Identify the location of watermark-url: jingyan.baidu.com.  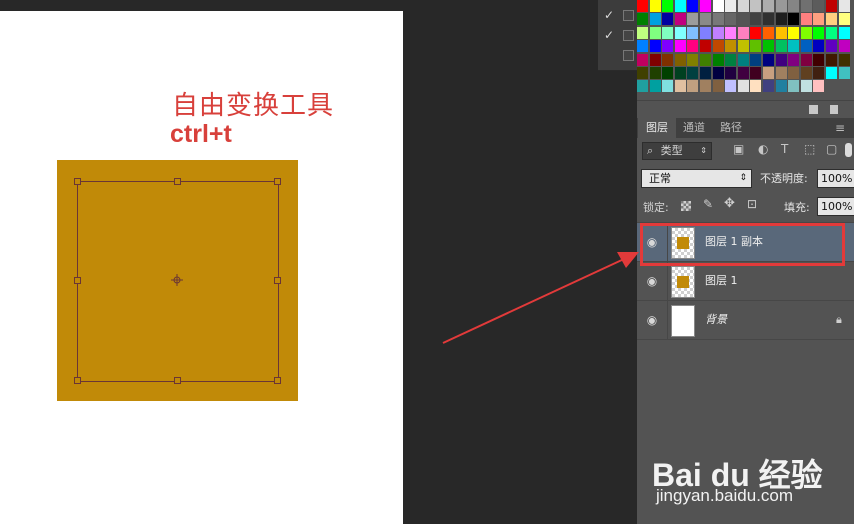
(725, 495).